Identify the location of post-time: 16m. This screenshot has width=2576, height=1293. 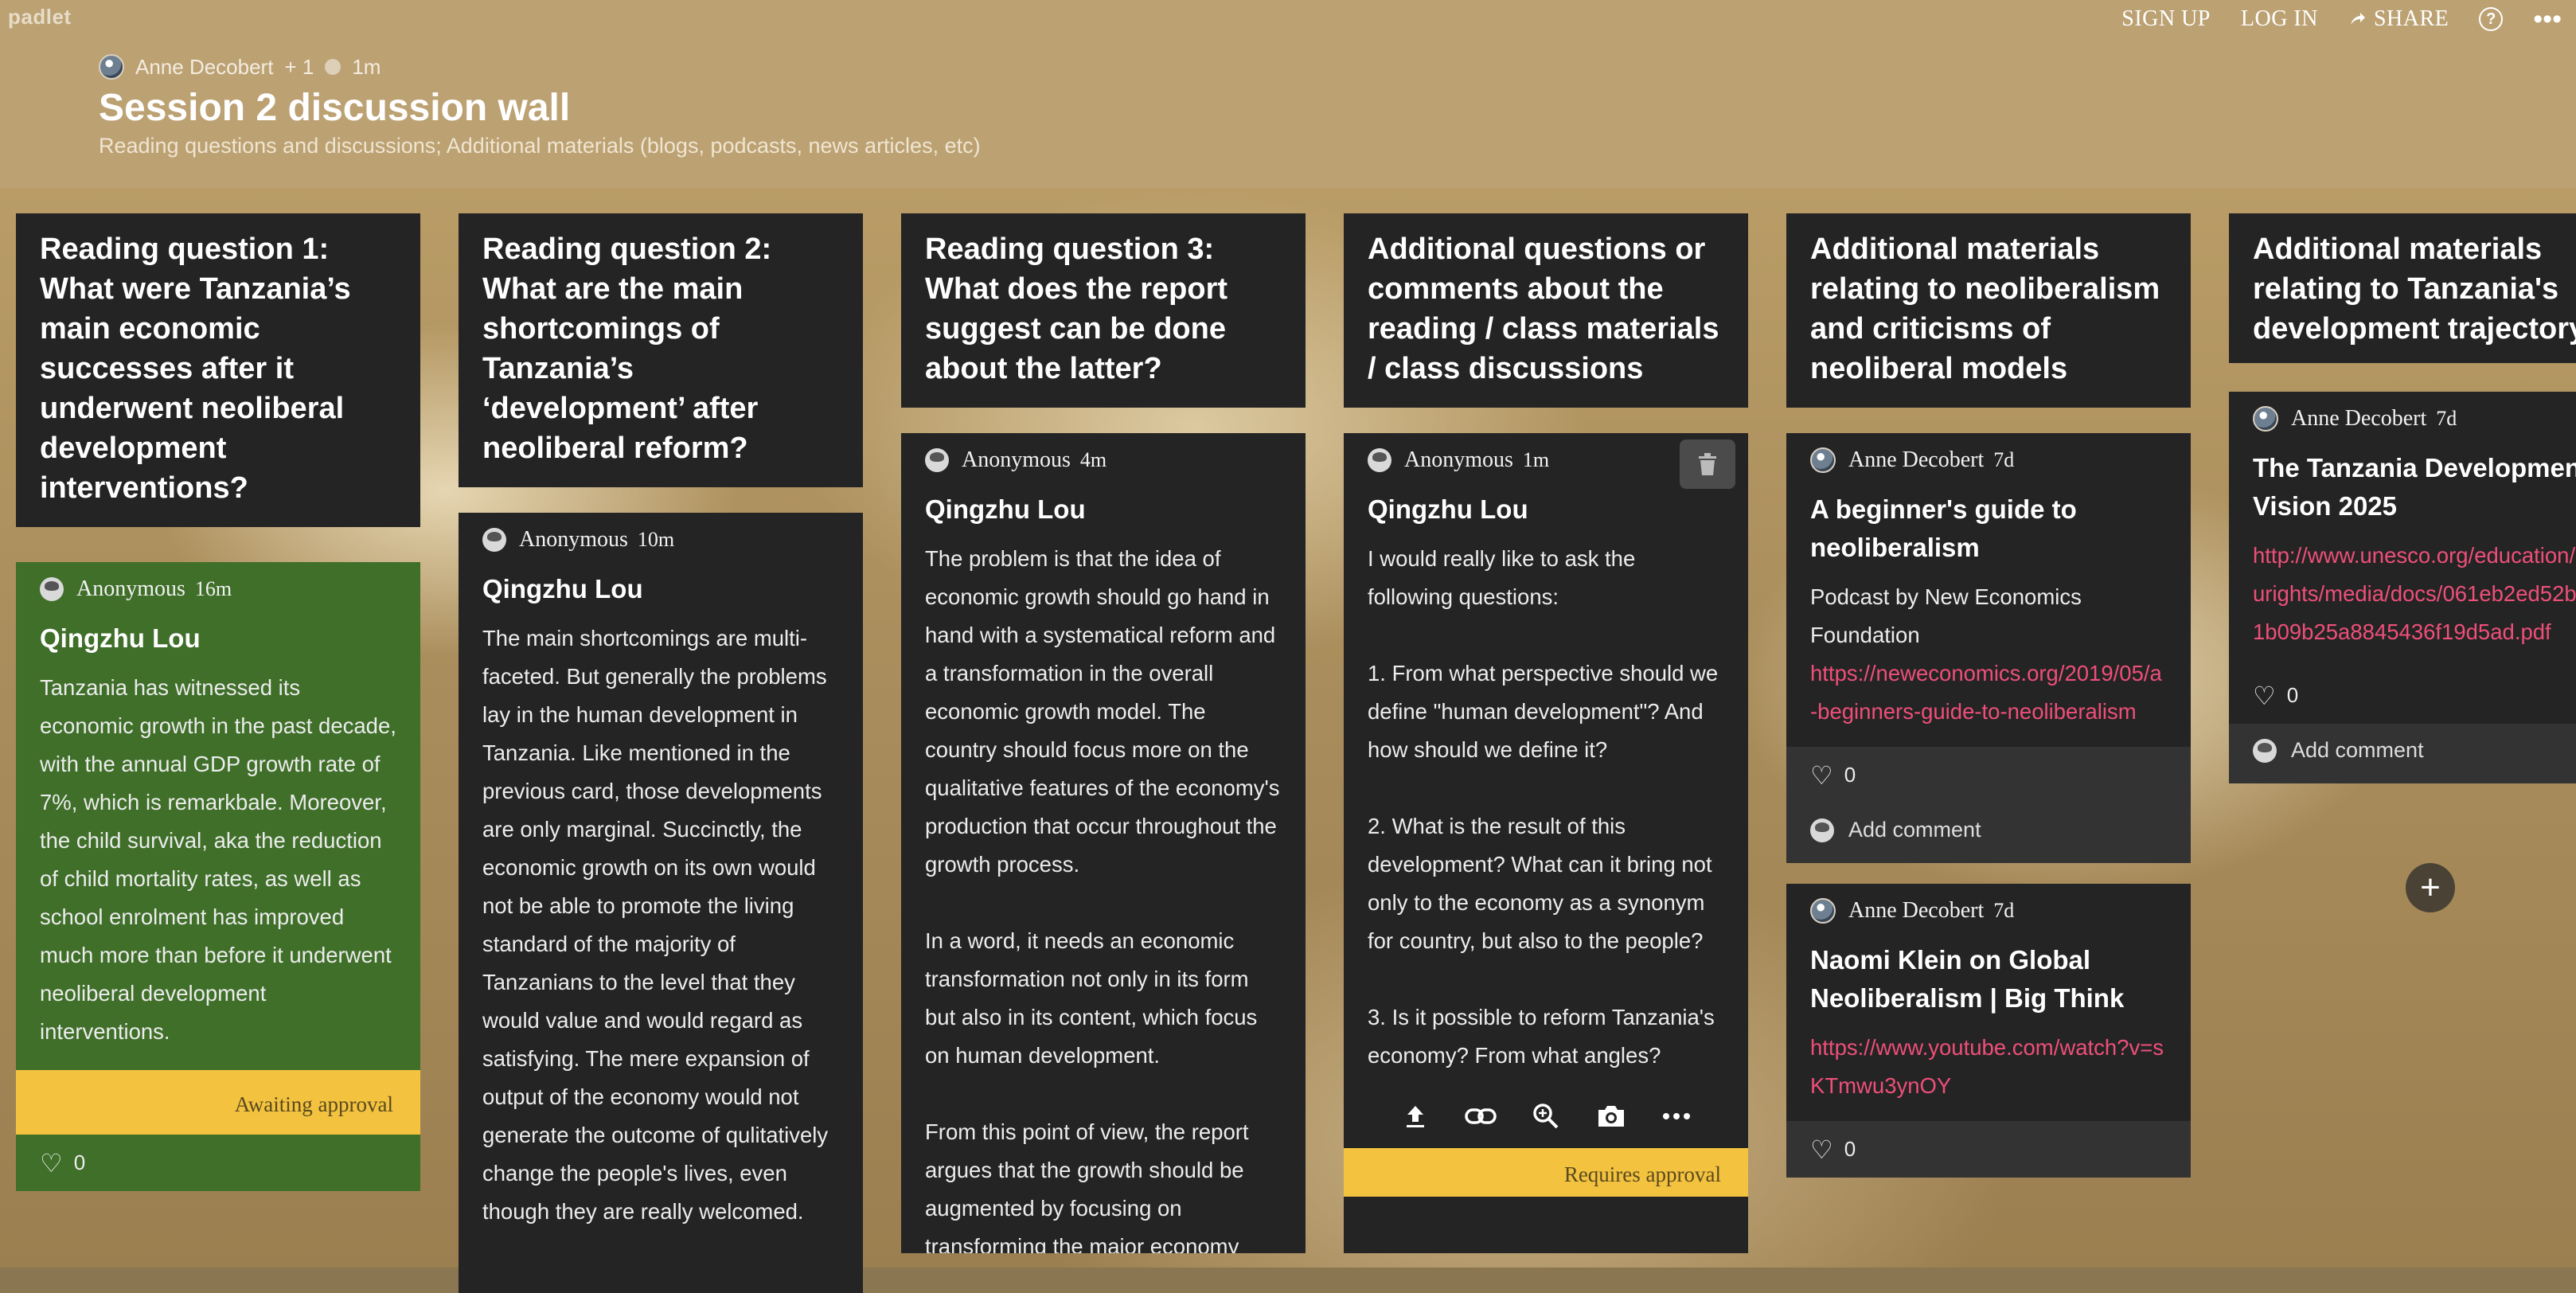
(213, 588).